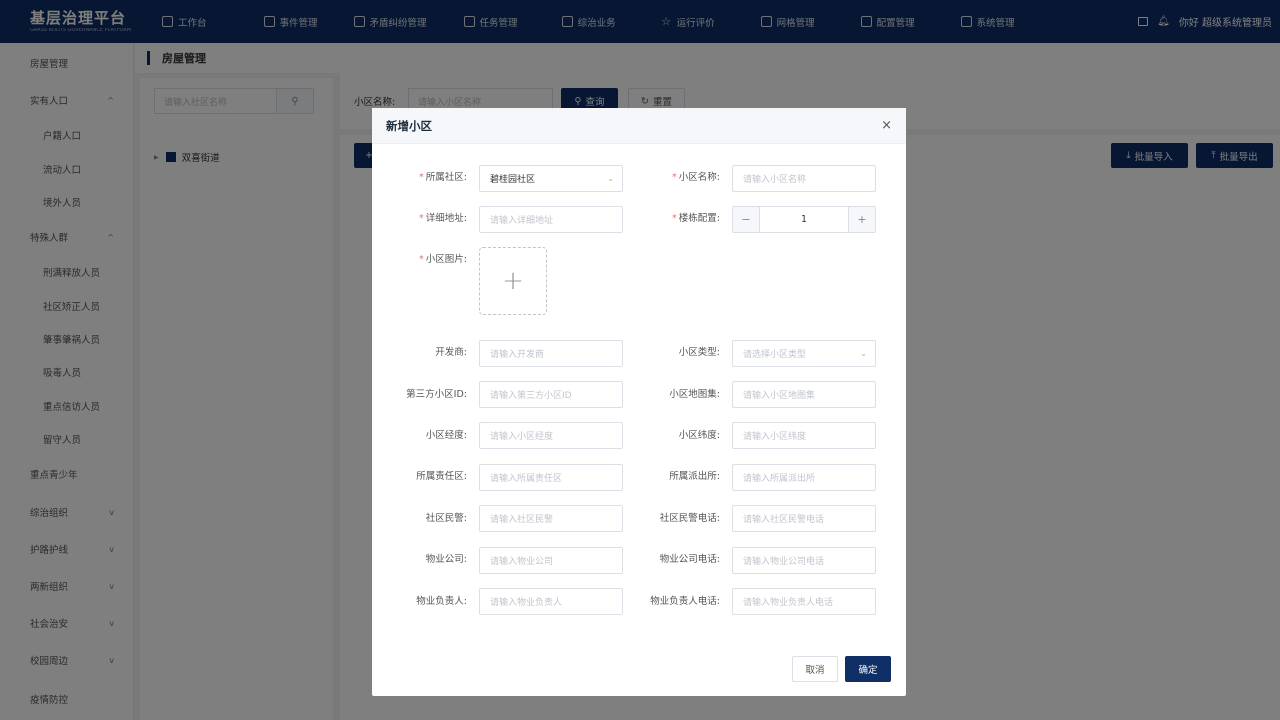 The width and height of the screenshot is (1280, 720). I want to click on type-placeholder: 请选择小区类型, so click(775, 355).